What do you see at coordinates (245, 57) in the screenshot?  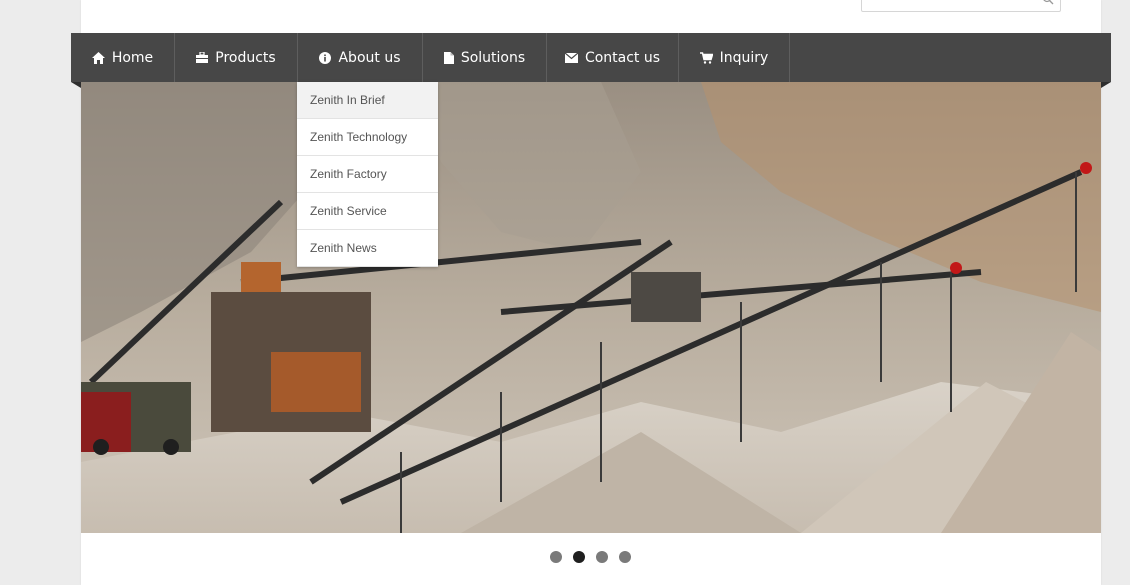 I see `nav-products-label: Products` at bounding box center [245, 57].